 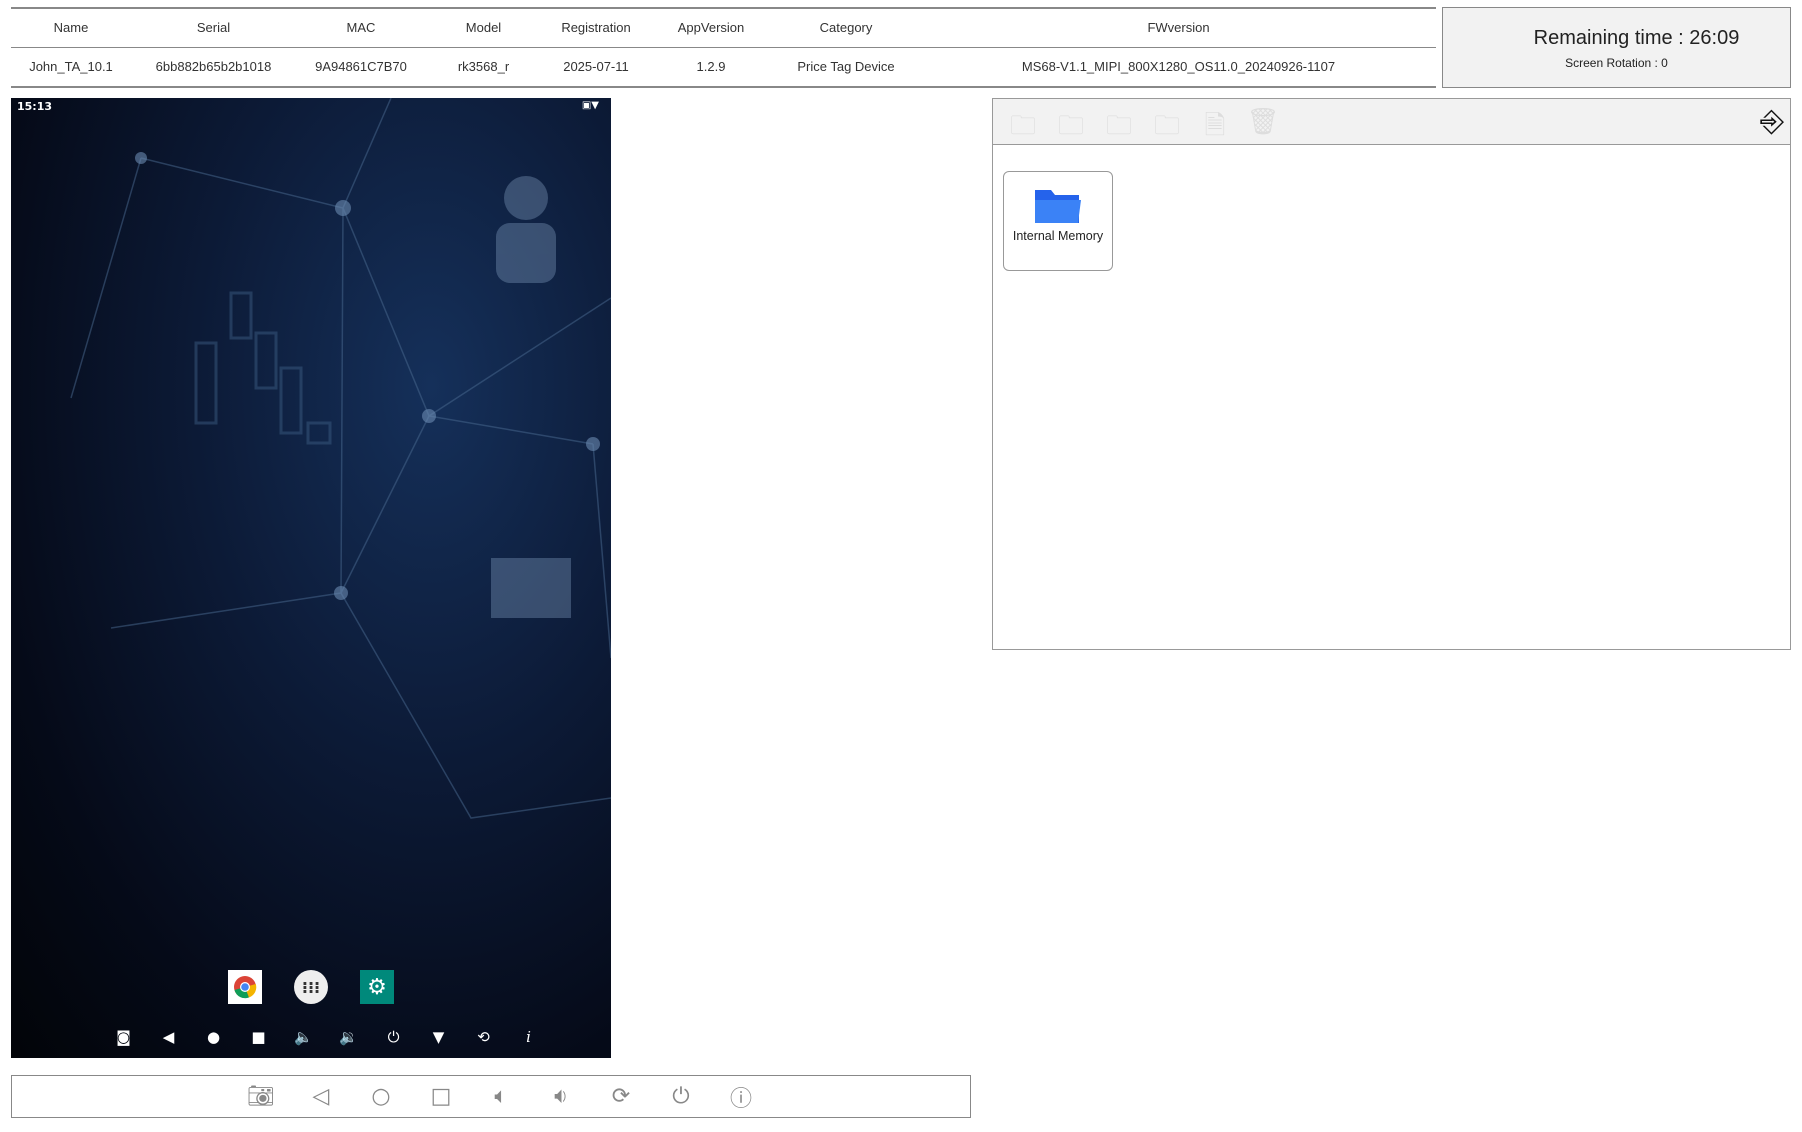 What do you see at coordinates (483, 1037) in the screenshot?
I see `rotate-icon: ⟲` at bounding box center [483, 1037].